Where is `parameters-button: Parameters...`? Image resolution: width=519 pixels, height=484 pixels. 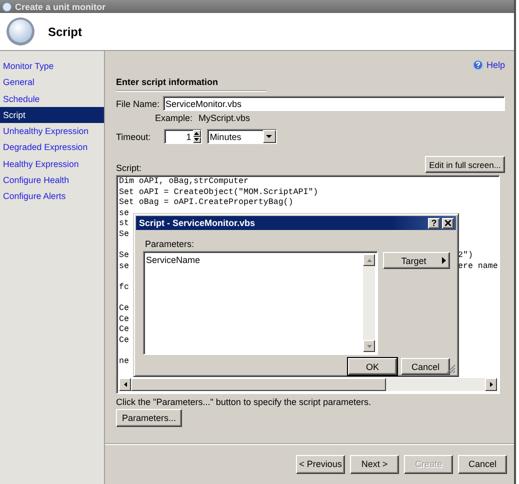 parameters-button: Parameters... is located at coordinates (149, 418).